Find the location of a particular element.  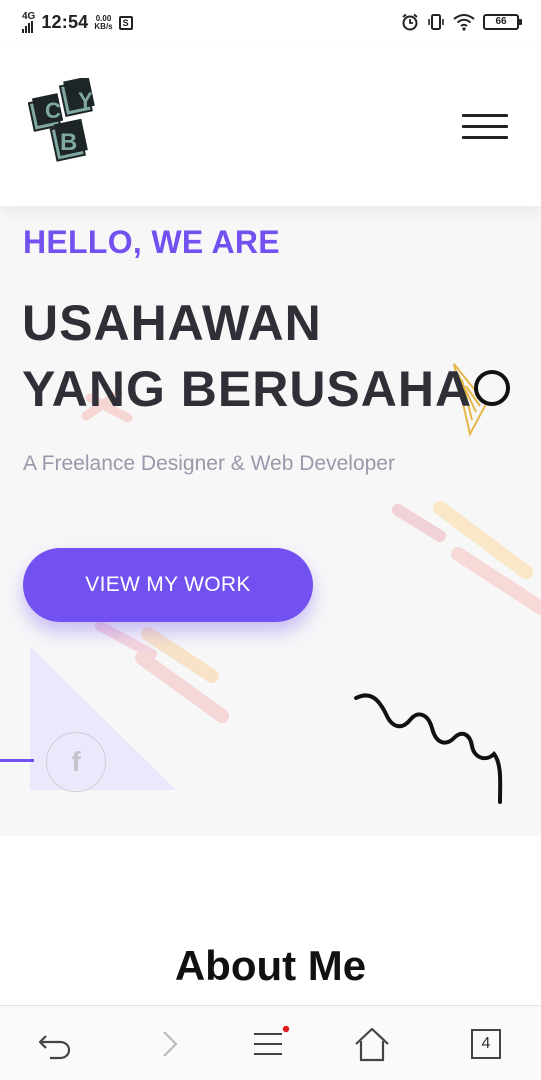

facebook-icon: f is located at coordinates (76, 762).